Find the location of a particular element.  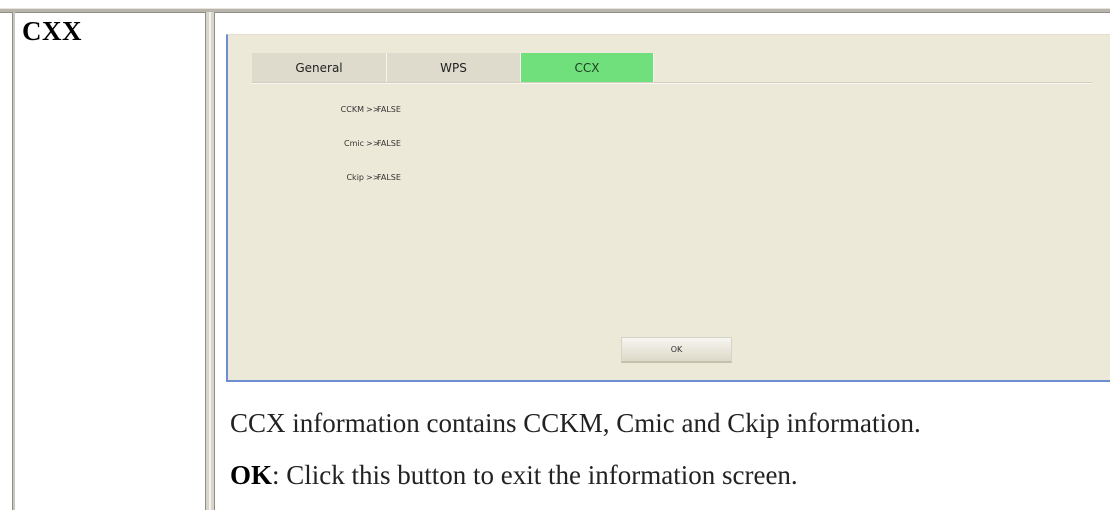

cckm-label: CCKM is located at coordinates (352, 109).